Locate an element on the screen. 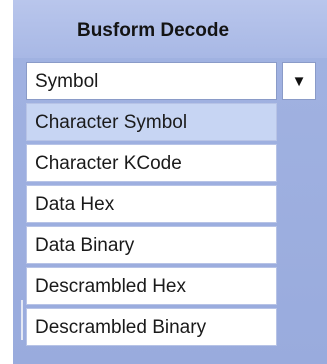  decode-select-value: Symbol is located at coordinates (67, 81).